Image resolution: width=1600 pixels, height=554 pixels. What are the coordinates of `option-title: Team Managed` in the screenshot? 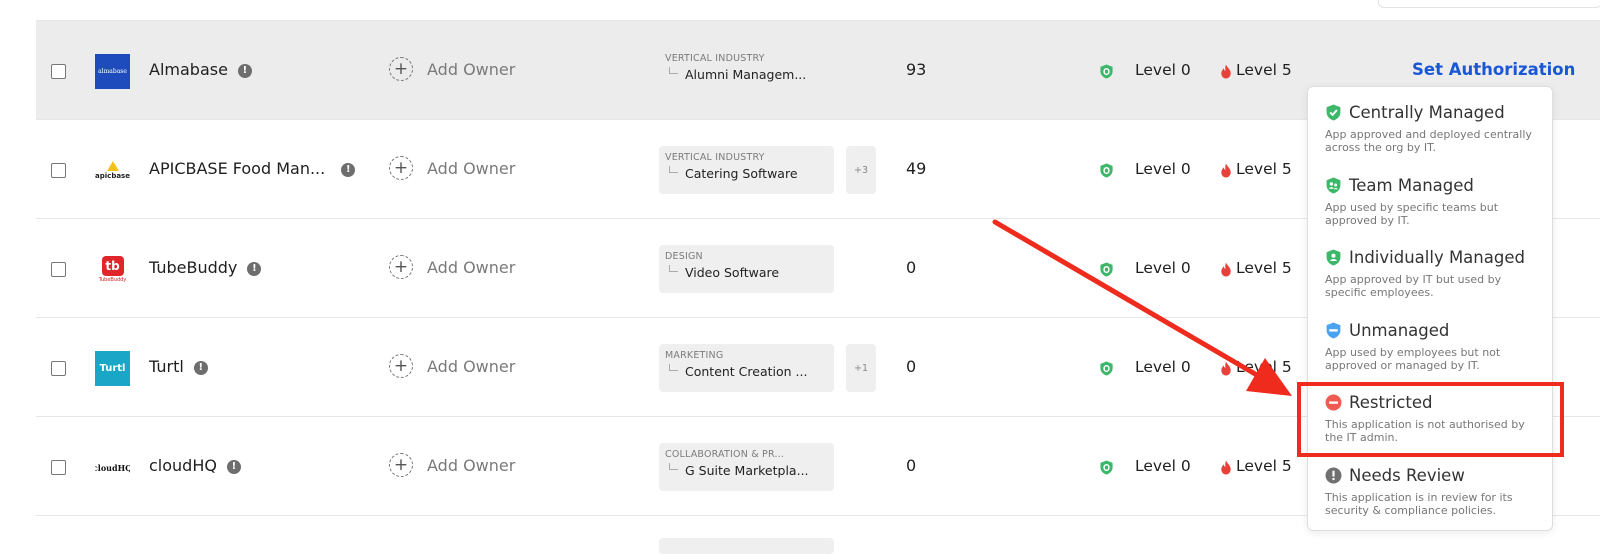 It's located at (1411, 185).